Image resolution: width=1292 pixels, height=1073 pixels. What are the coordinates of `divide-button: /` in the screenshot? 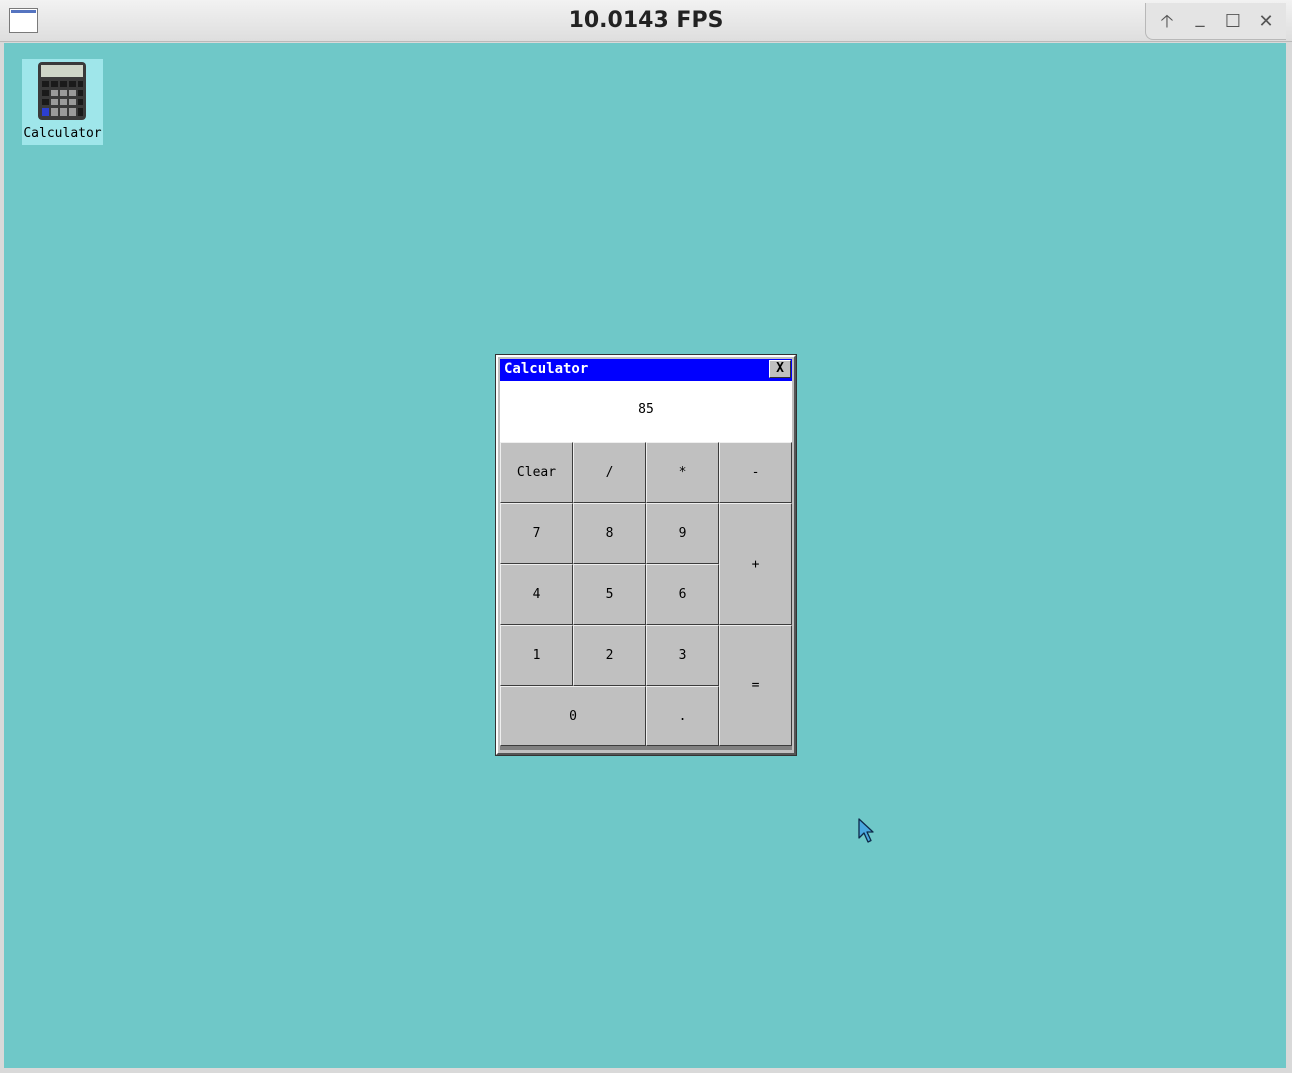 It's located at (609, 472).